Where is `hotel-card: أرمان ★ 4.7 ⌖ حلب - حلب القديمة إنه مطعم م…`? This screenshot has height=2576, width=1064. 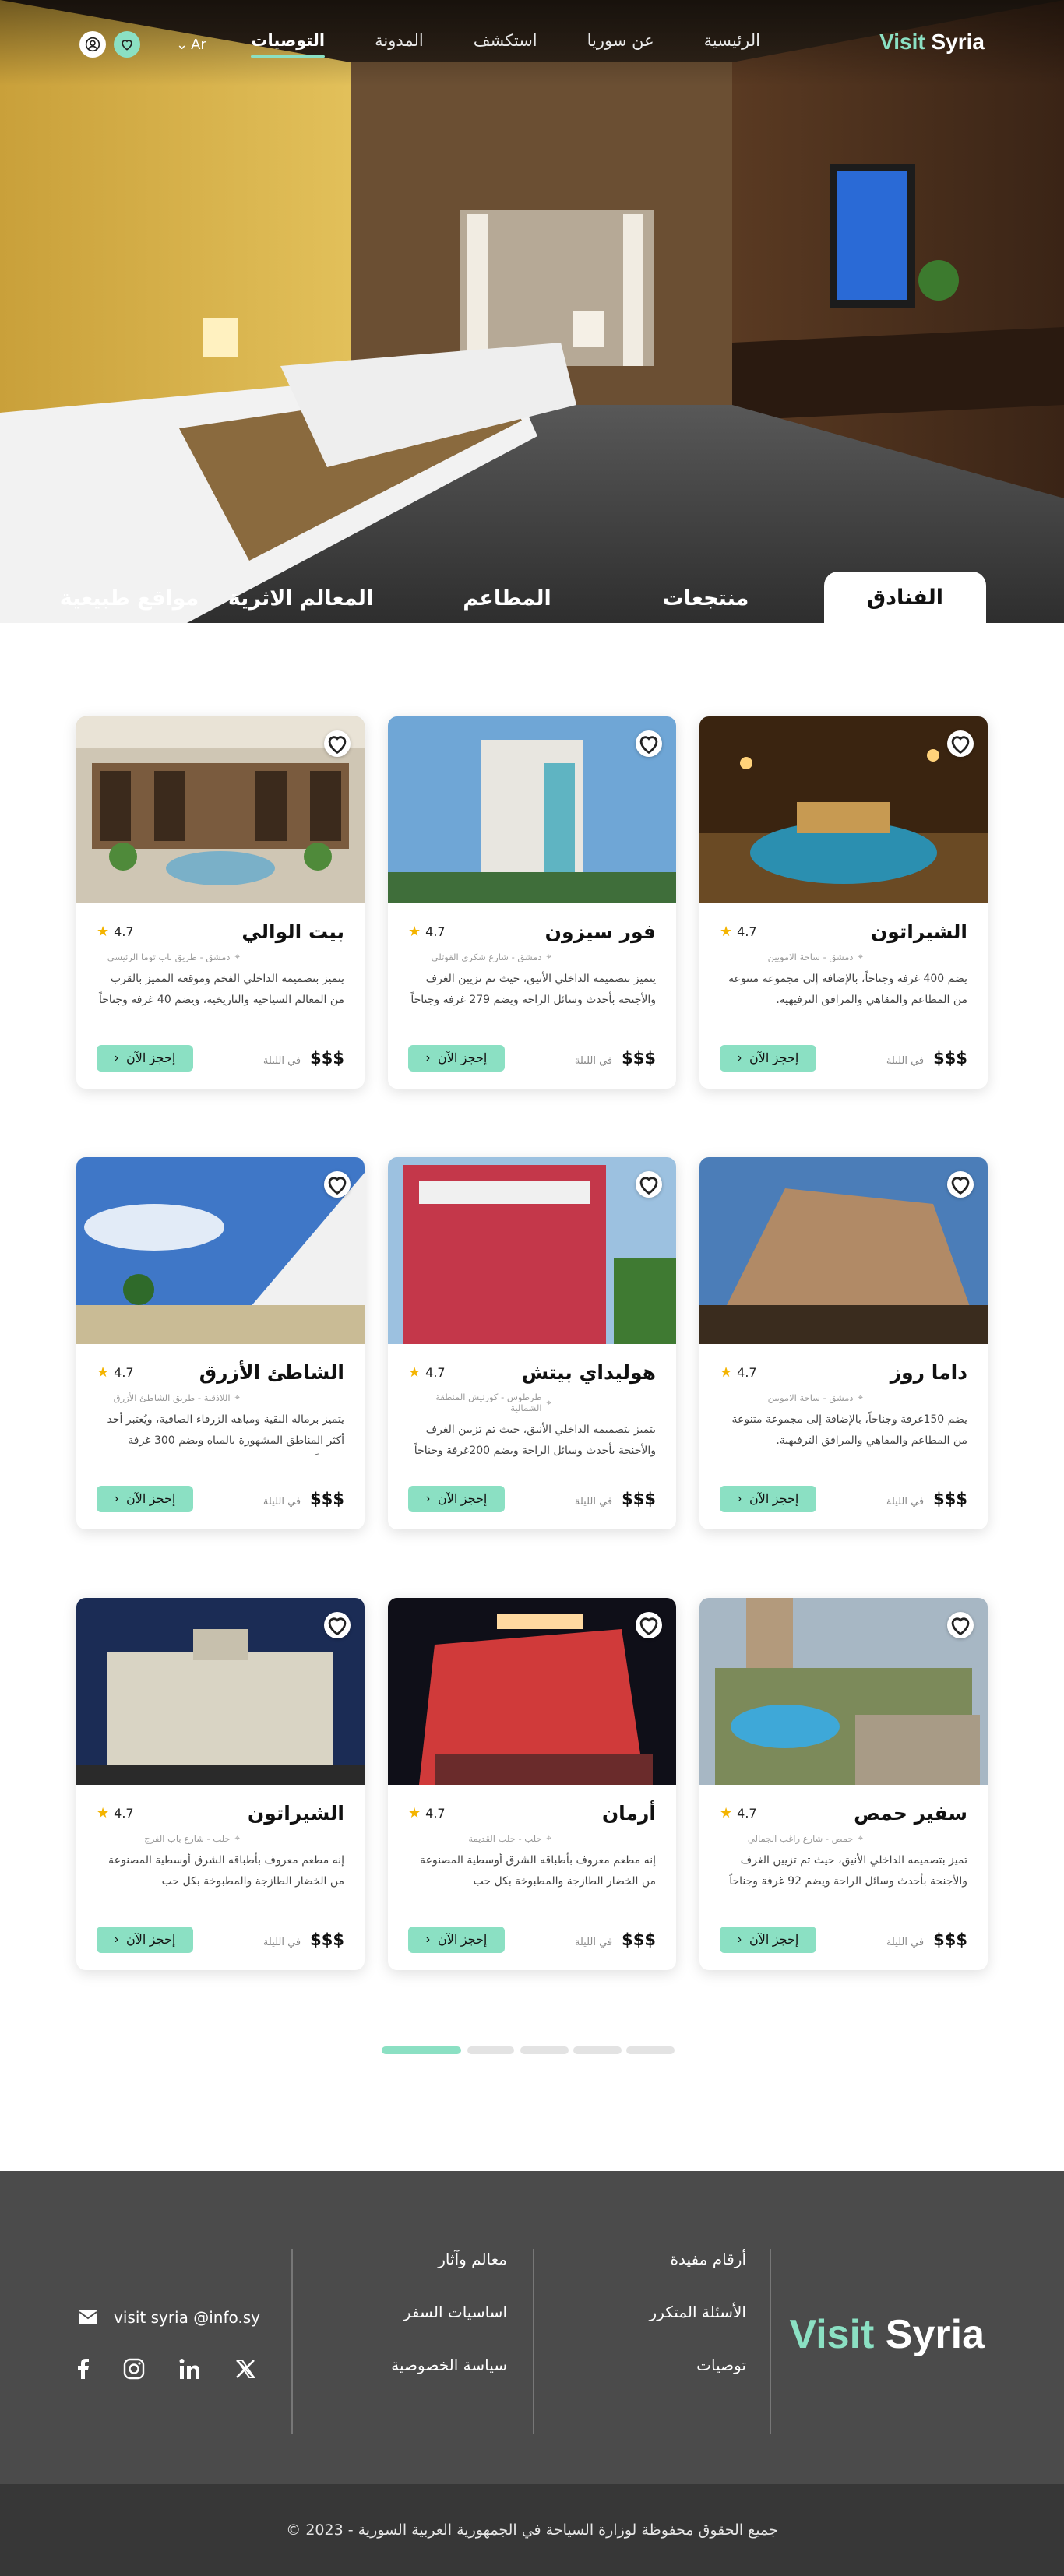
hotel-card: أرمان ★ 4.7 ⌖ حلب - حلب القديمة إنه مطعم م… is located at coordinates (532, 1784).